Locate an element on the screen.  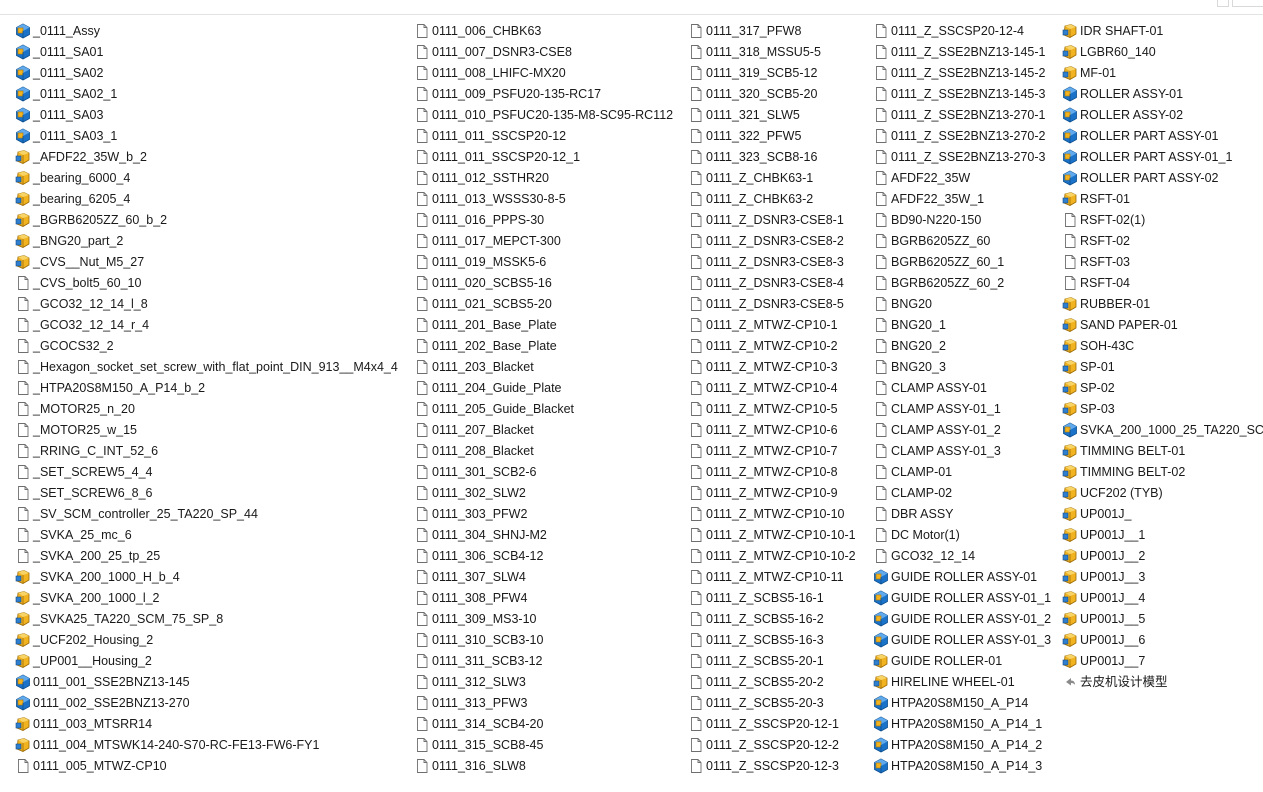
file-item: GUIDE ROLLER ASSY-01_3 is located at coordinates (962, 640).